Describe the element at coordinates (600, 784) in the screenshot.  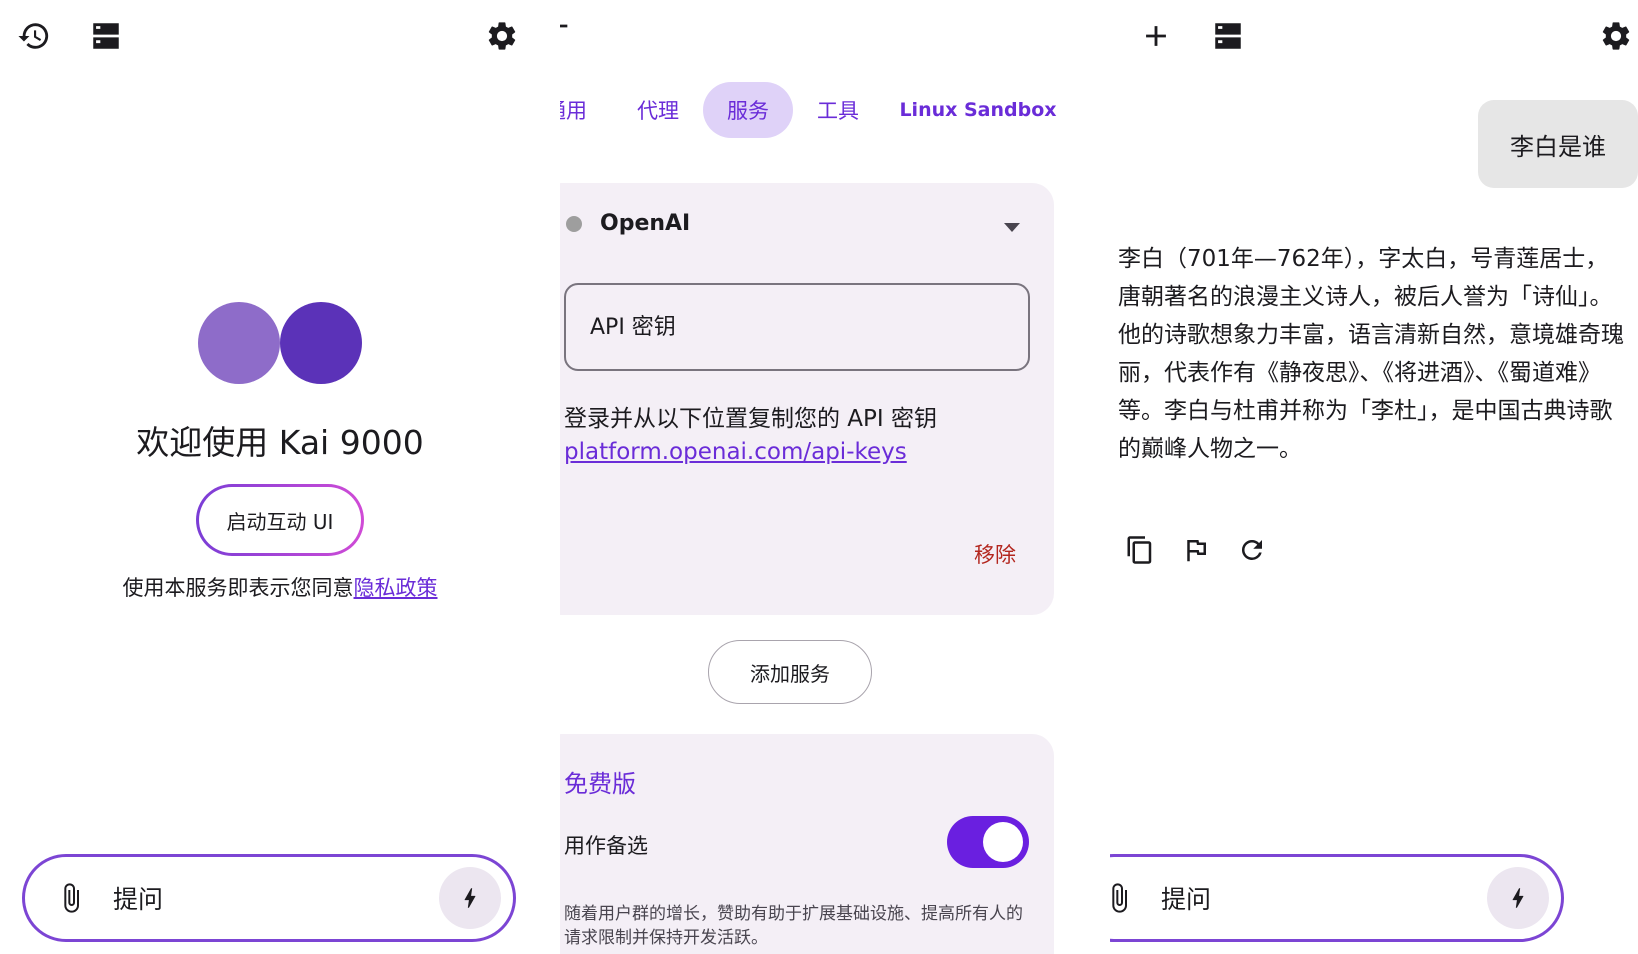
I see `free-plan-title: 免费版` at that location.